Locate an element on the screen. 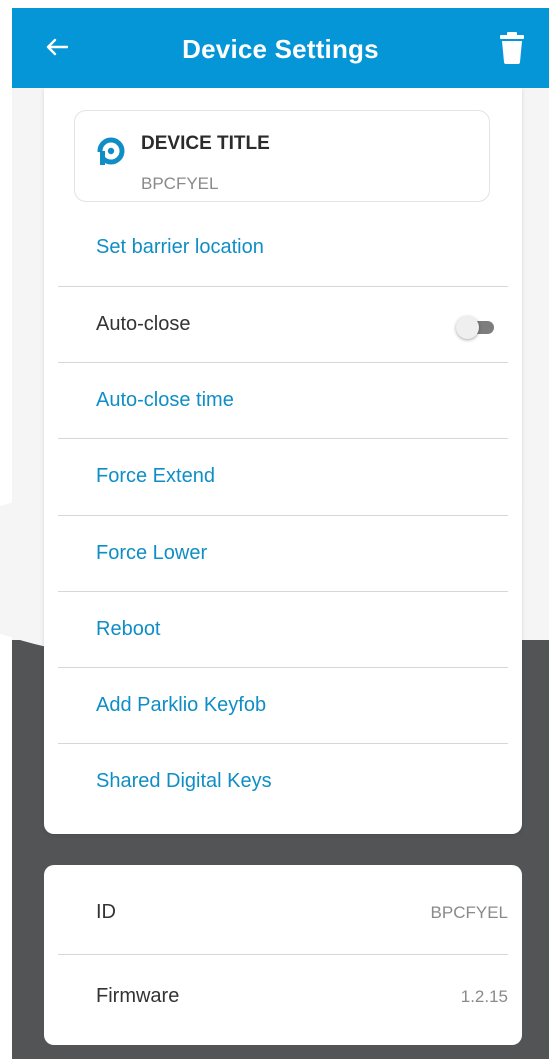 Image resolution: width=549 pixels, height=1059 pixels. delete-button is located at coordinates (512, 48).